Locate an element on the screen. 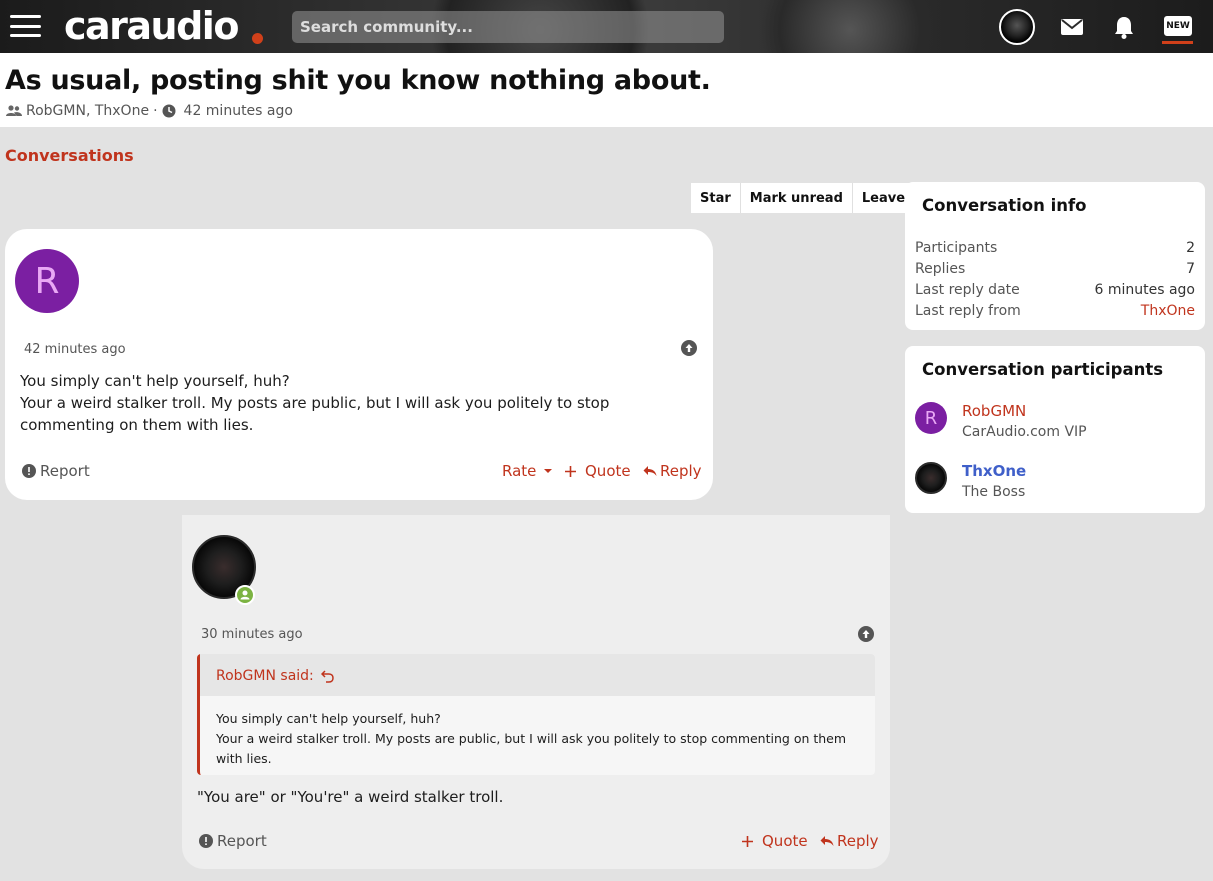 This screenshot has height=881, width=1213. active-indicator is located at coordinates (1177, 42).